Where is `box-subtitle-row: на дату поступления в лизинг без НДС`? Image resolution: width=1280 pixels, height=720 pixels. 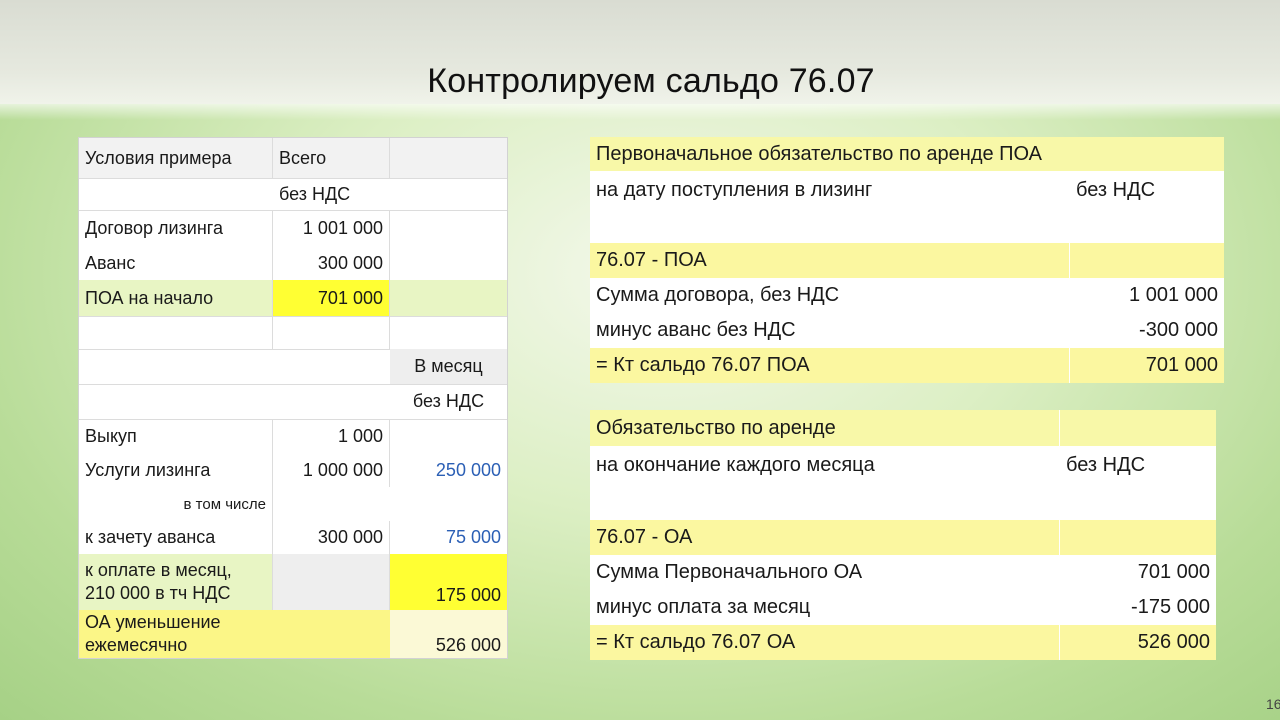 box-subtitle-row: на дату поступления в лизинг без НДС is located at coordinates (907, 207).